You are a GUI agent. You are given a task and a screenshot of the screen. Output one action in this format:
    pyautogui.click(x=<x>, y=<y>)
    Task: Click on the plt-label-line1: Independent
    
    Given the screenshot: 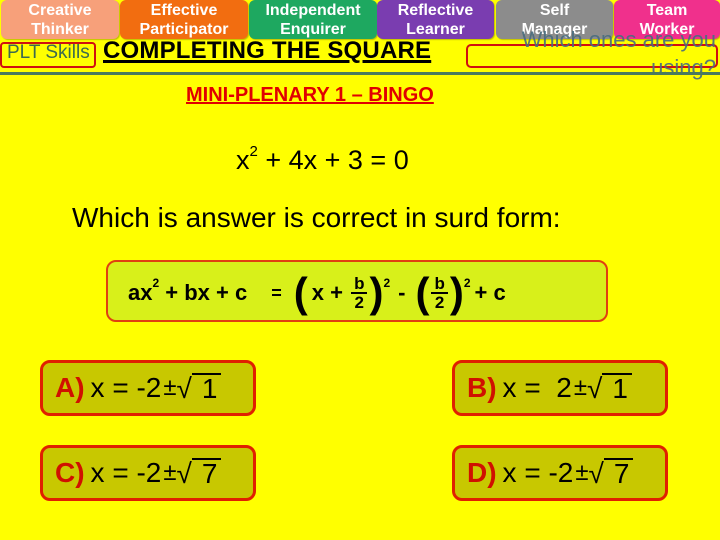 What is the action you would take?
    pyautogui.click(x=313, y=10)
    